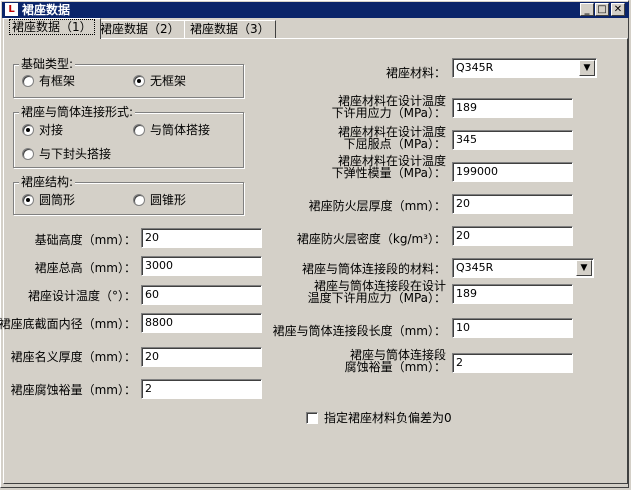 Image resolution: width=631 pixels, height=490 pixels. I want to click on skirt-bottom-inner-diameter-label: 裙座底截面内径（mm）：, so click(68, 324).